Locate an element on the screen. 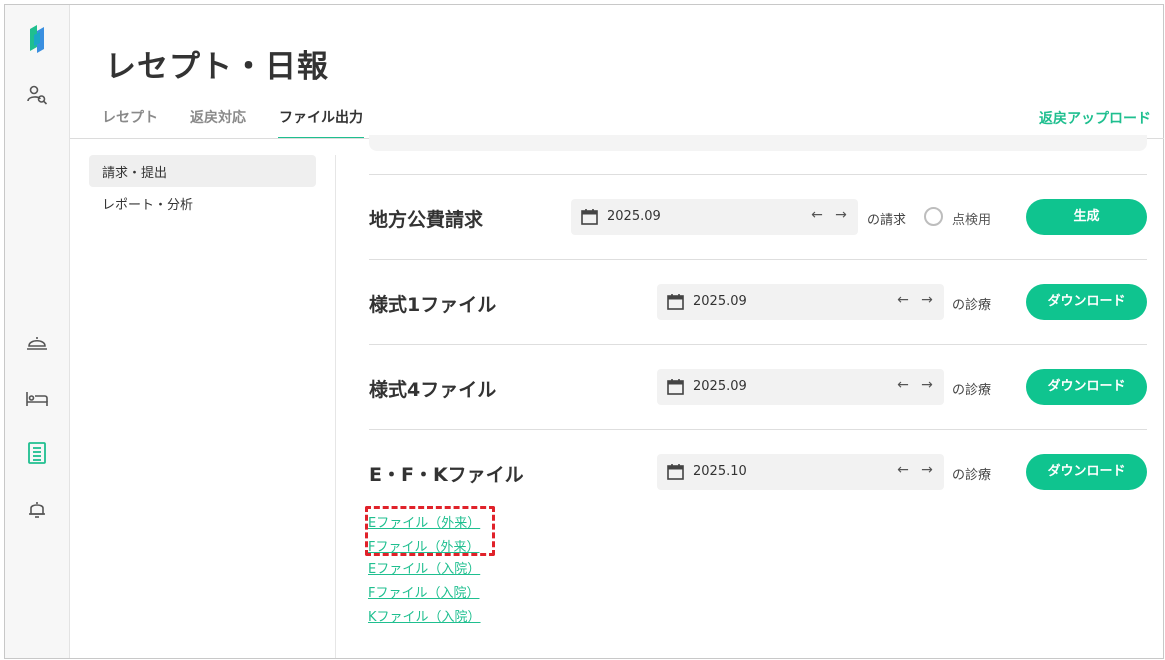  previous-card-edge is located at coordinates (758, 143).